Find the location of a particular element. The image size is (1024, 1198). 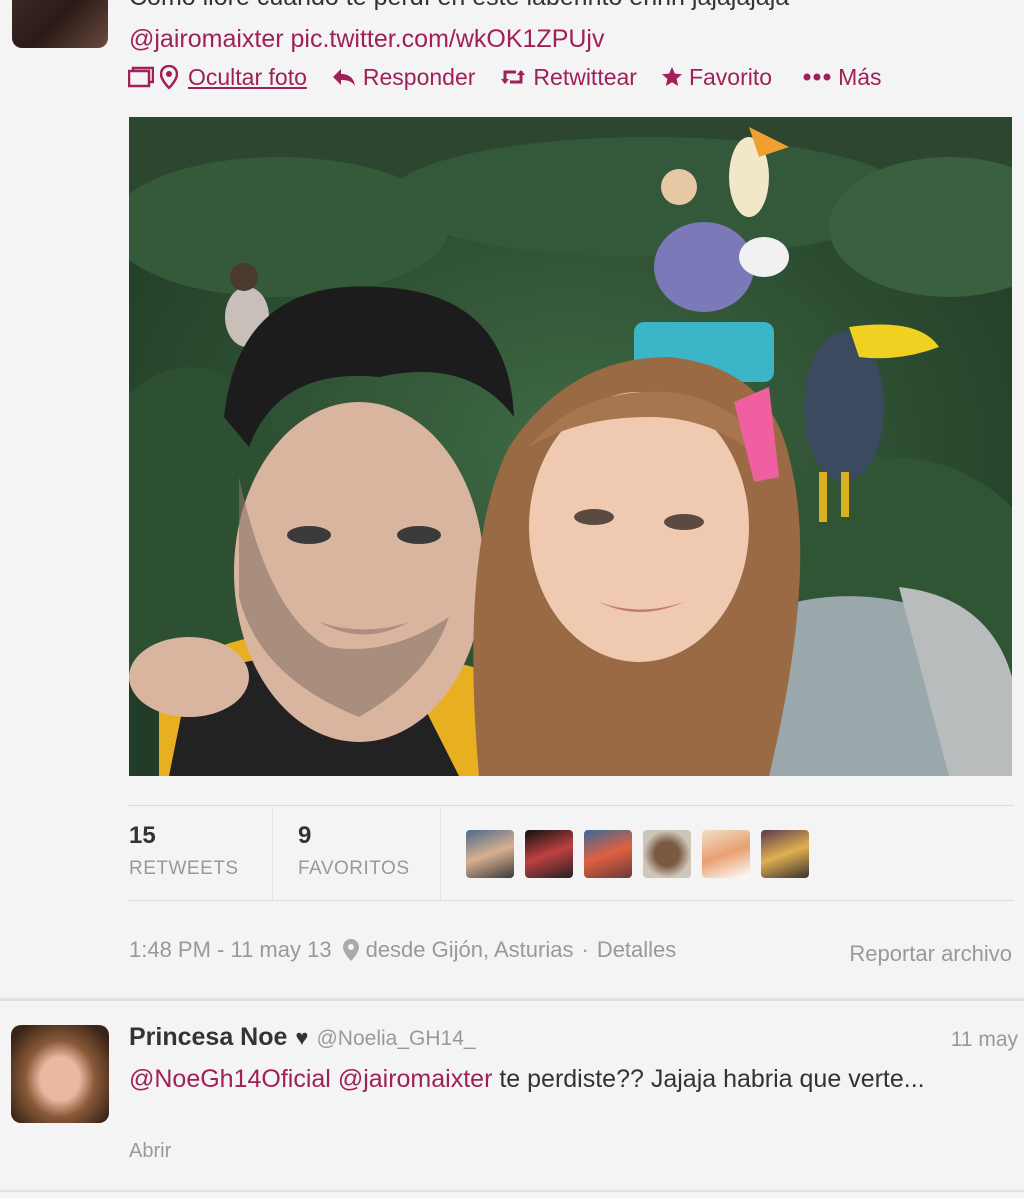

tweet-separator is located at coordinates (512, 999).